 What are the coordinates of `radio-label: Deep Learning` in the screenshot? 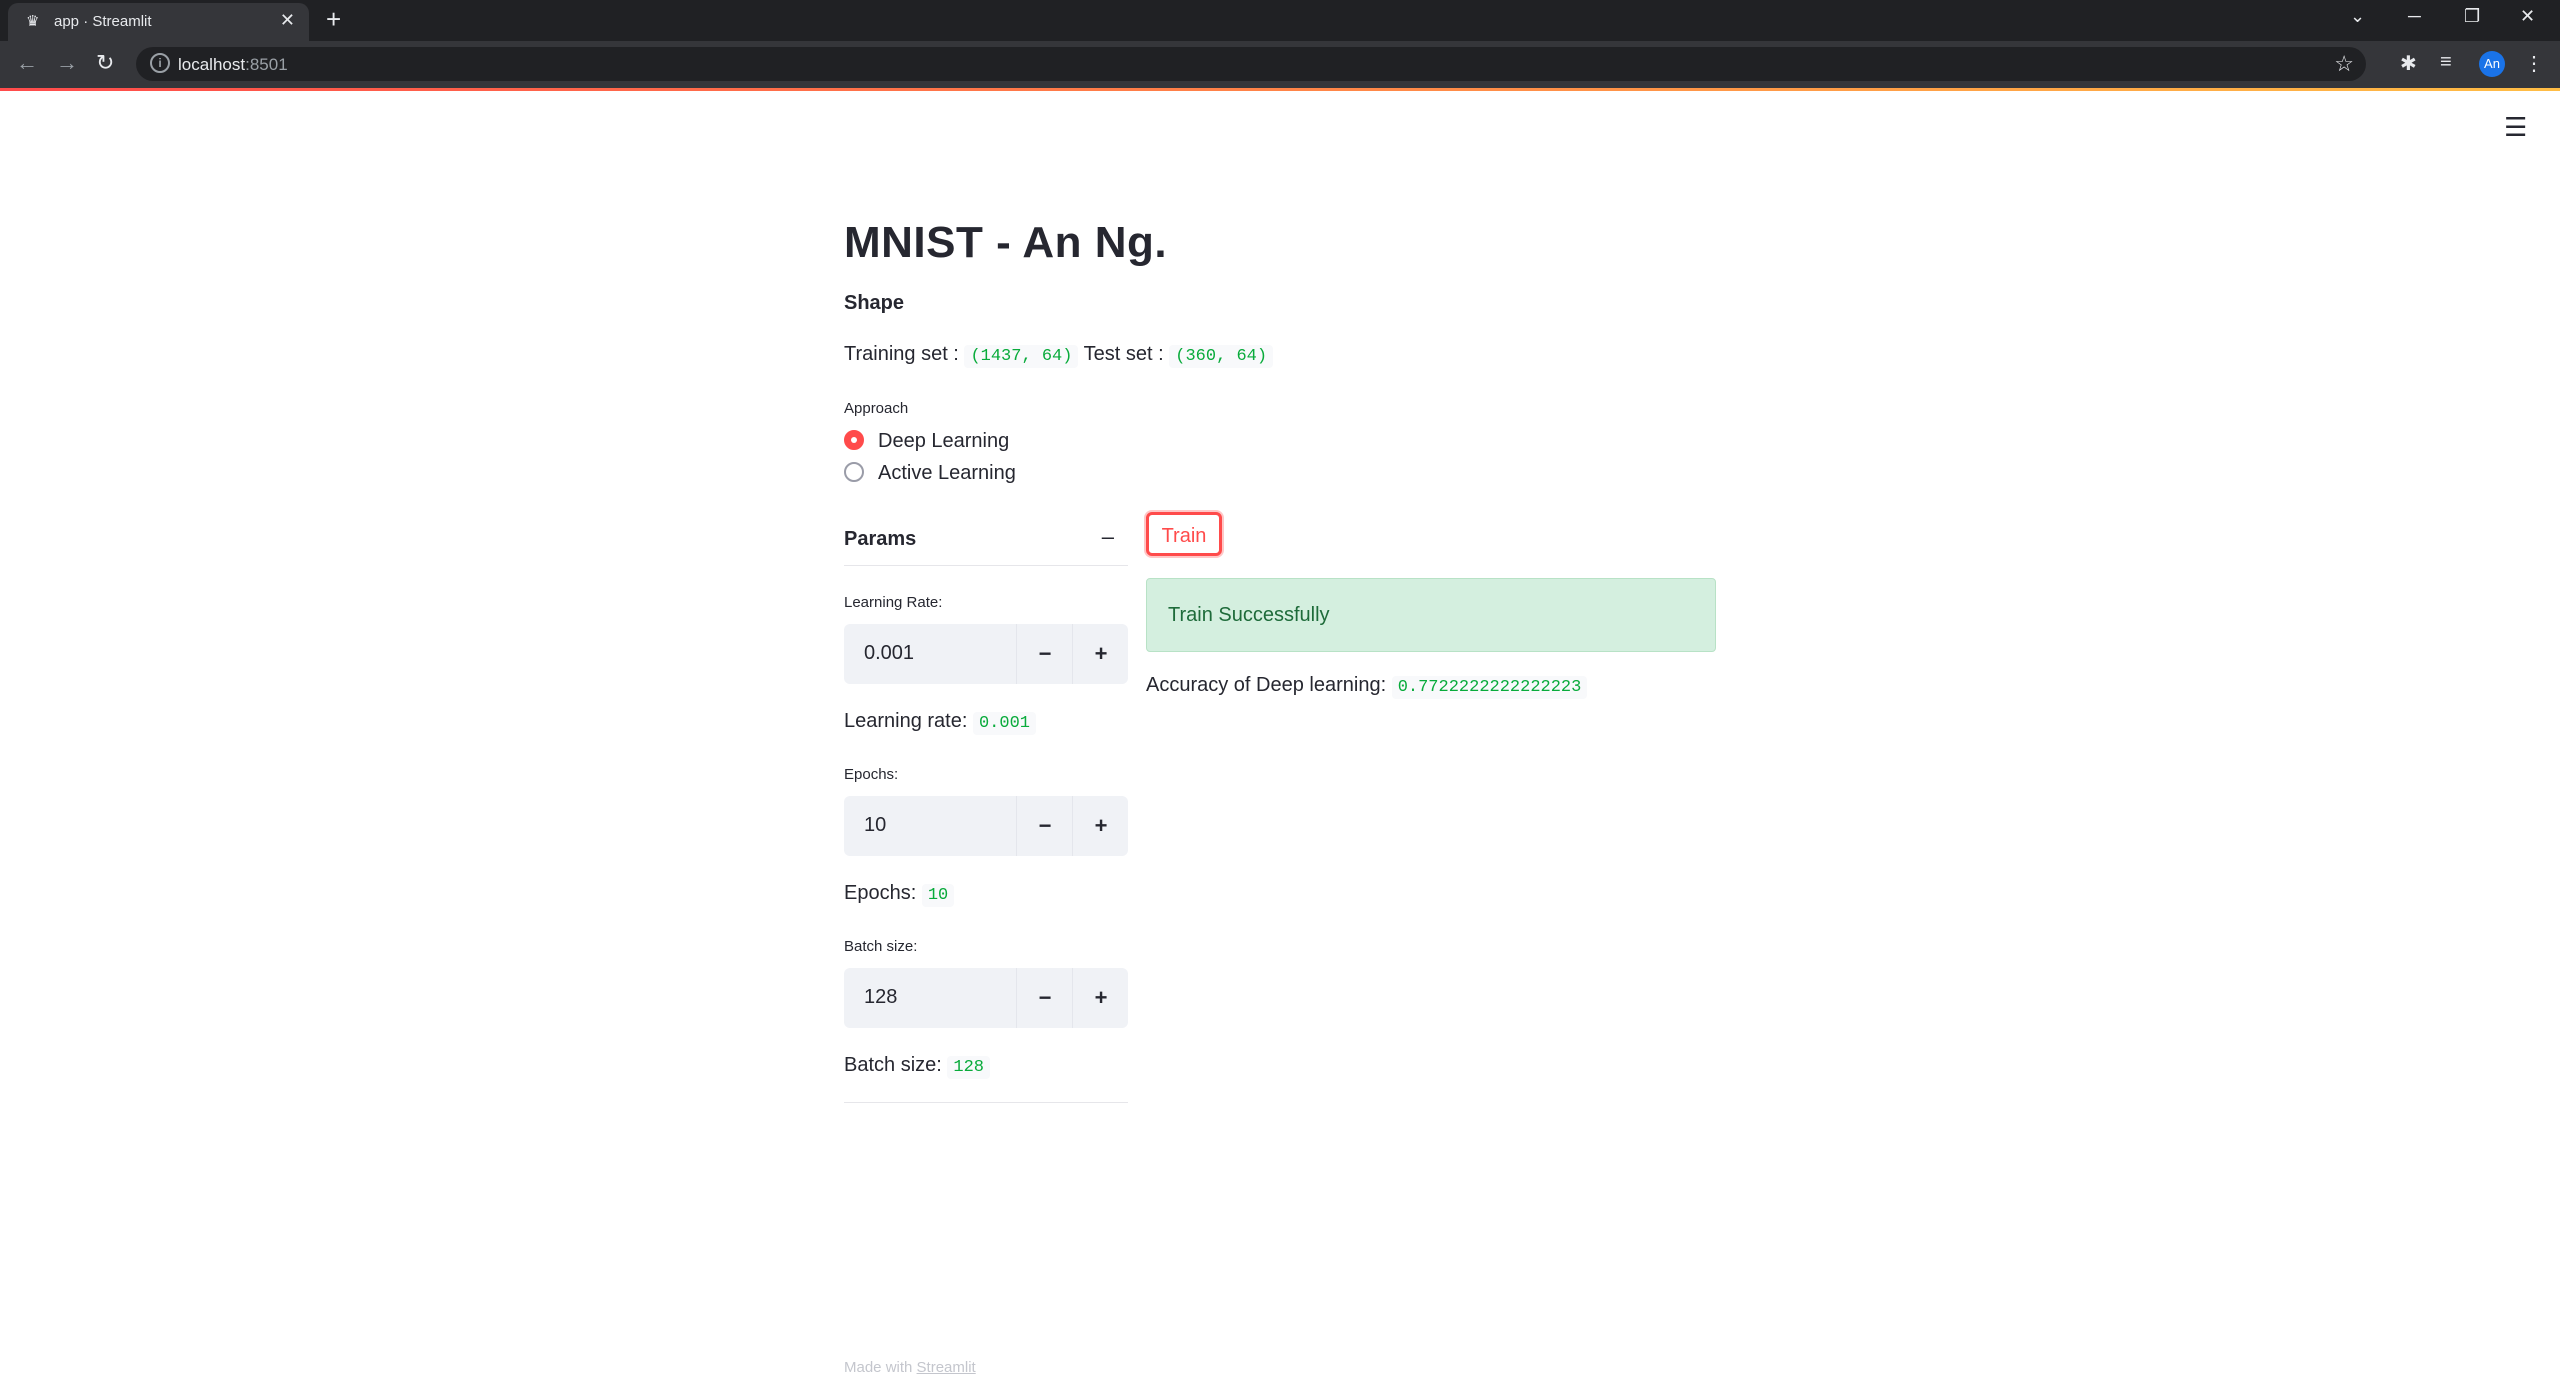 It's located at (944, 441).